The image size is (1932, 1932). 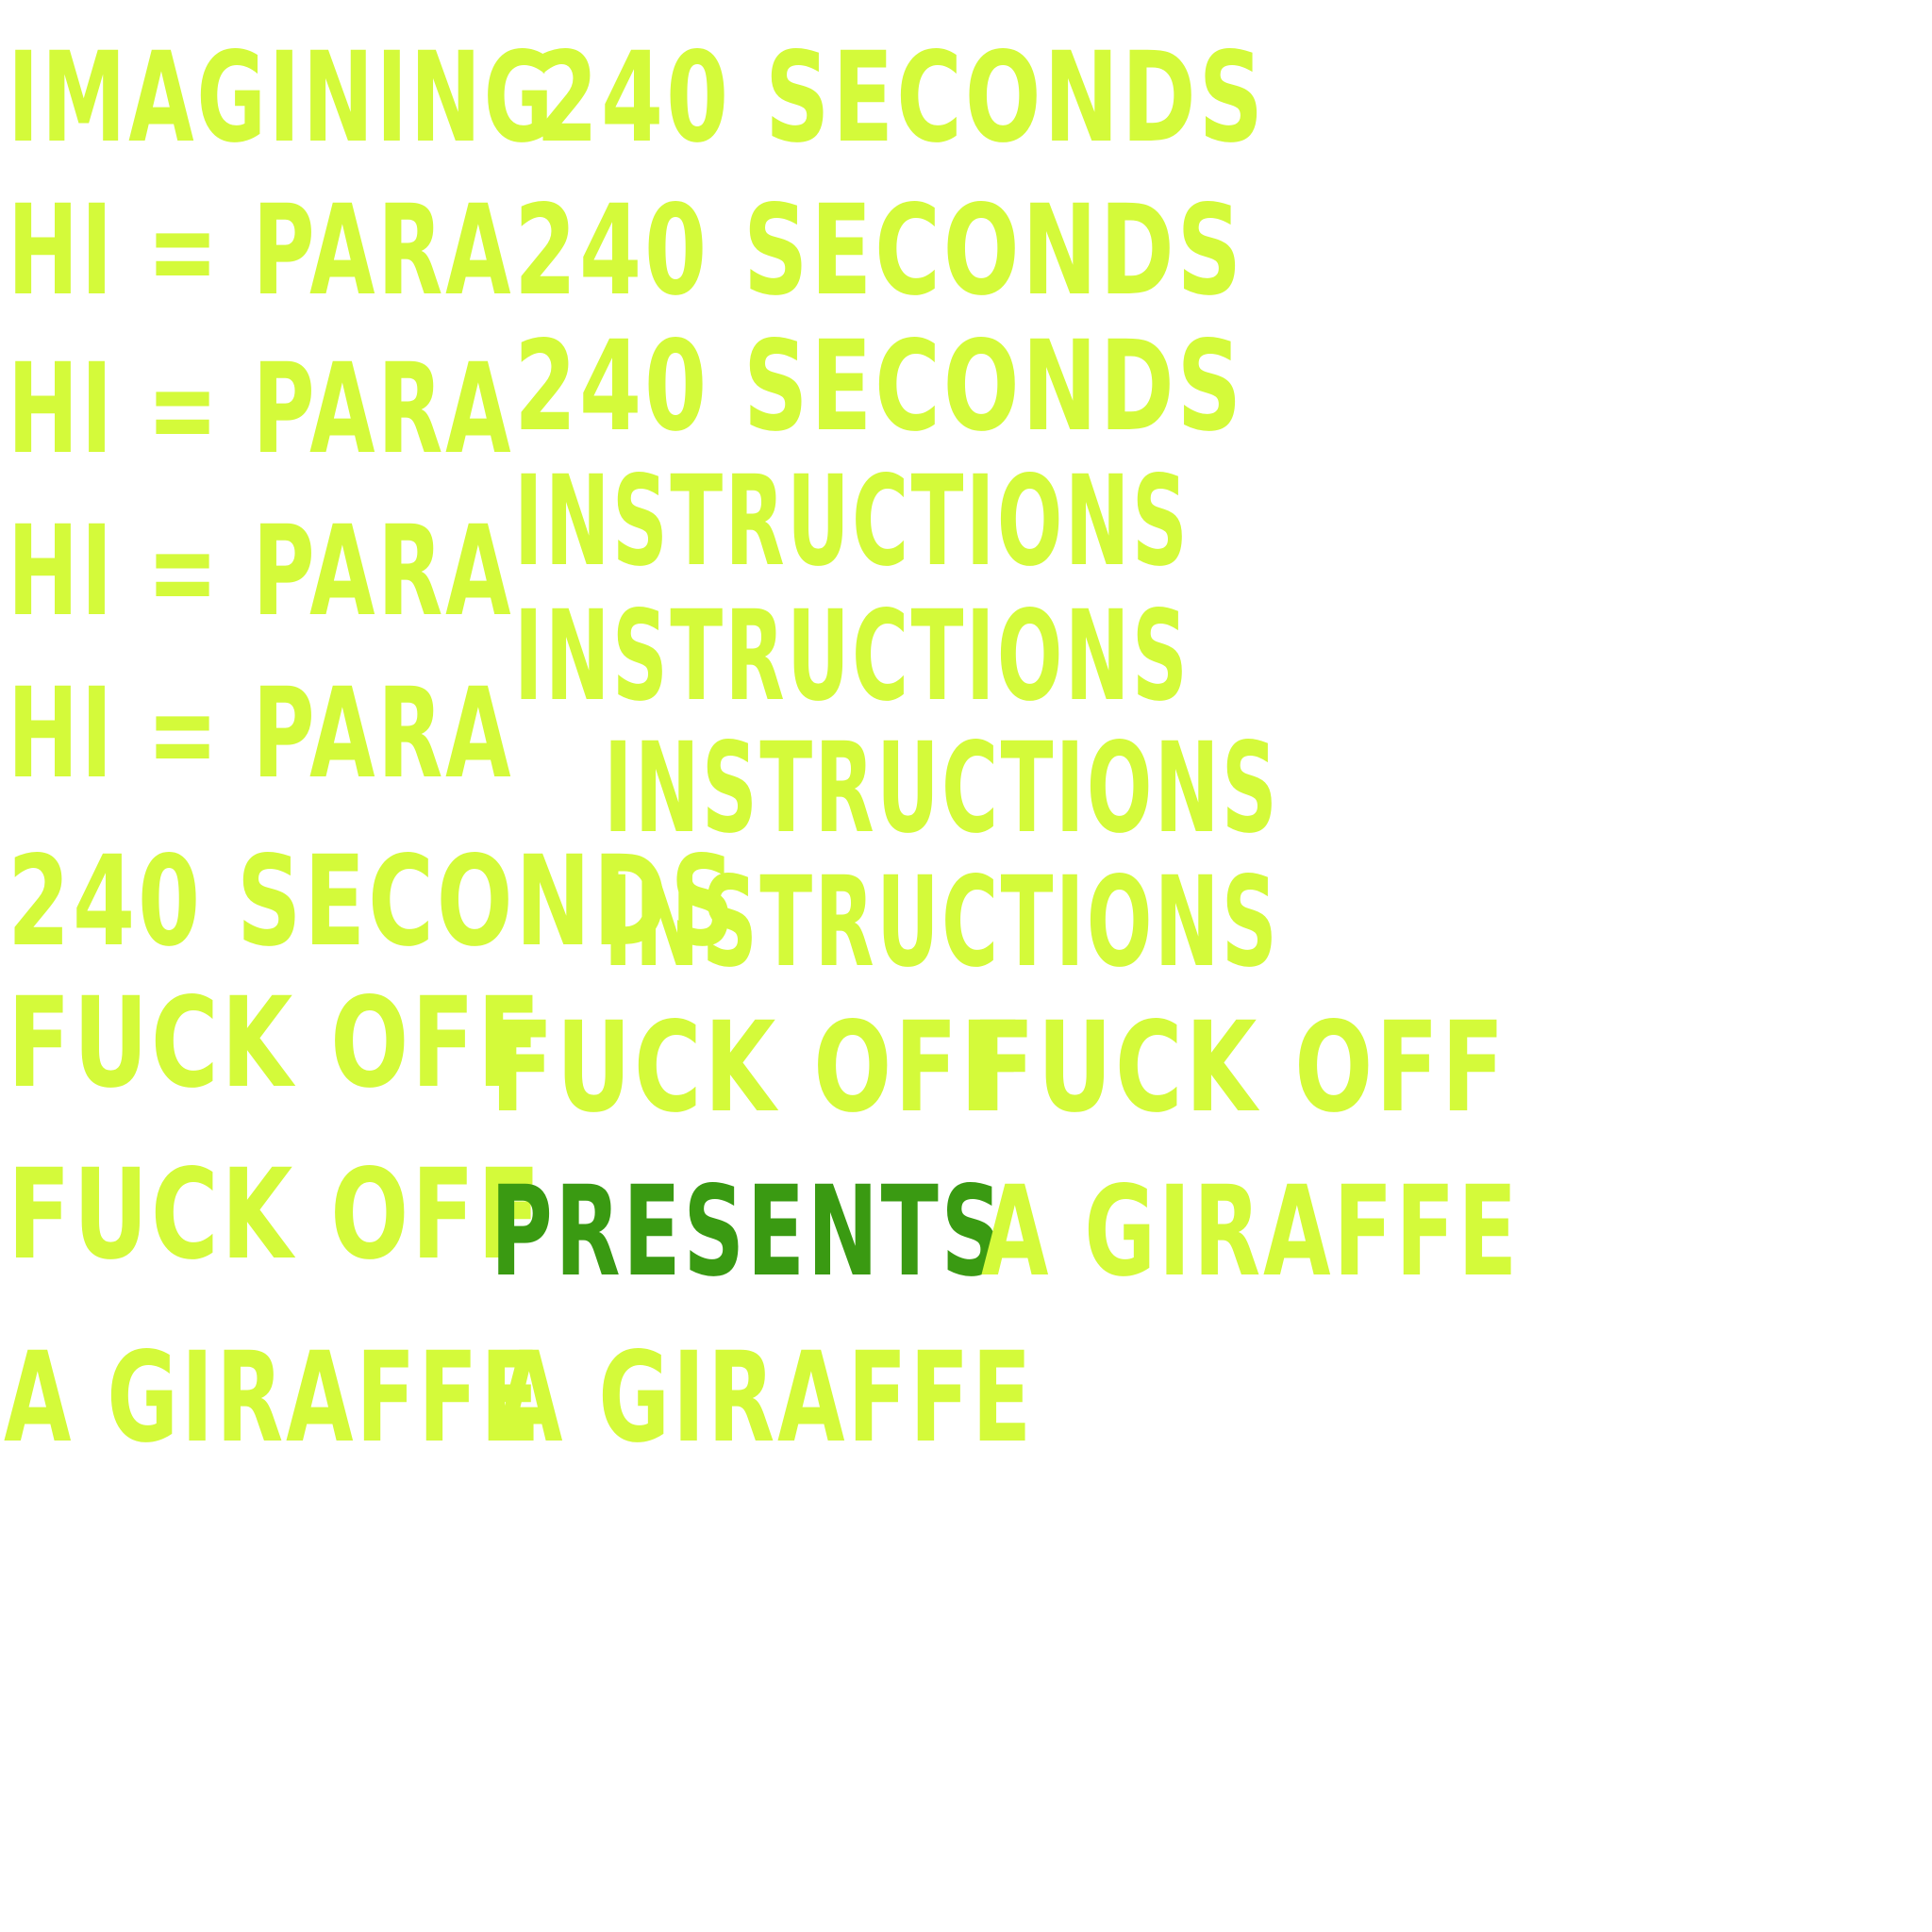 What do you see at coordinates (282, 98) in the screenshot?
I see `word-imagining: IMAGINING` at bounding box center [282, 98].